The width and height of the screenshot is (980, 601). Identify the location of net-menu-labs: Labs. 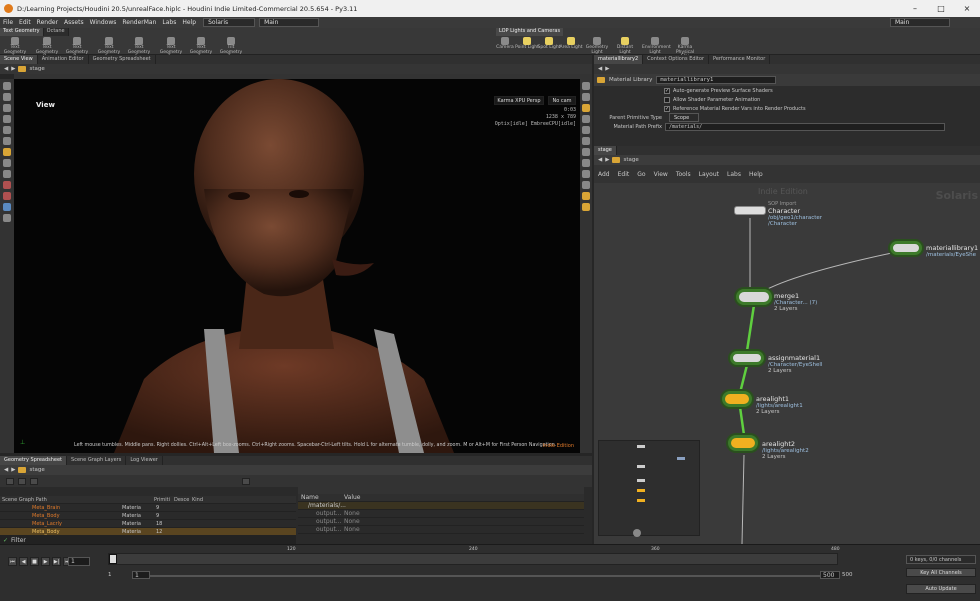
(734, 174).